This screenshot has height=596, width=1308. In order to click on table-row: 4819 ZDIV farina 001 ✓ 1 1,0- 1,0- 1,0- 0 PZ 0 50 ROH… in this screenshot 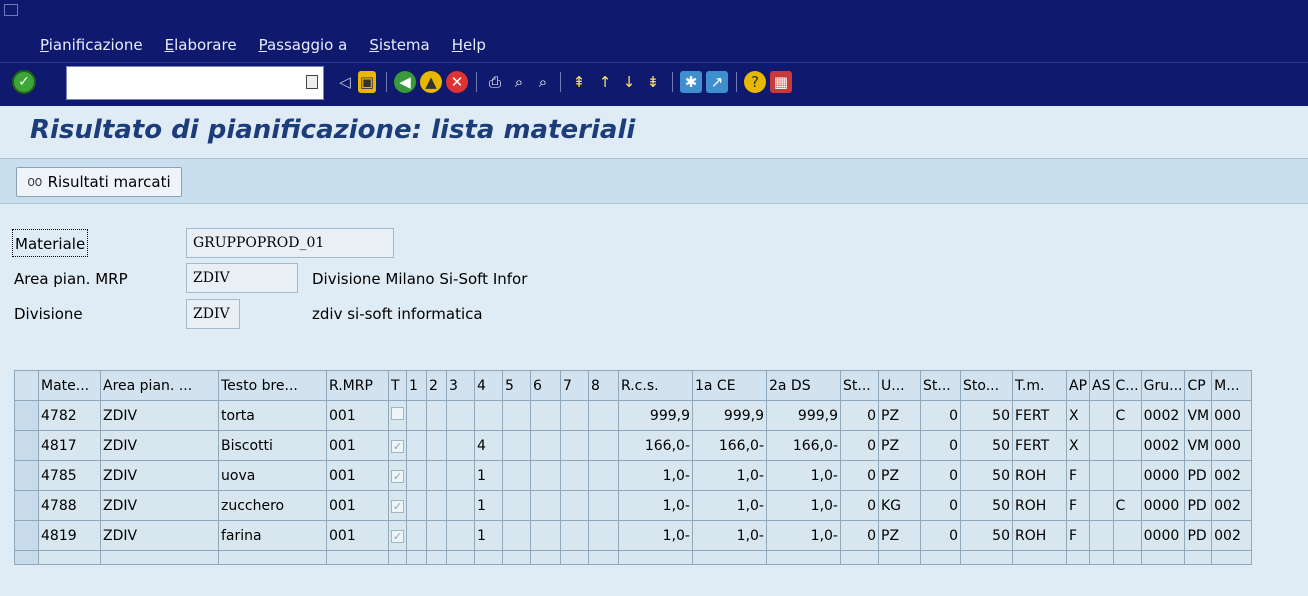, I will do `click(633, 535)`.